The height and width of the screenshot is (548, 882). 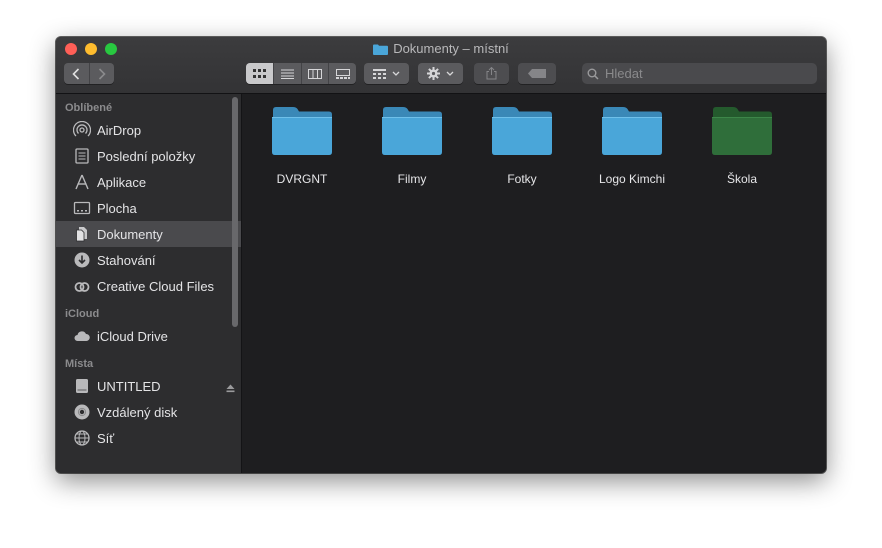 What do you see at coordinates (122, 182) in the screenshot?
I see `sidebar-item-label: Aplikace` at bounding box center [122, 182].